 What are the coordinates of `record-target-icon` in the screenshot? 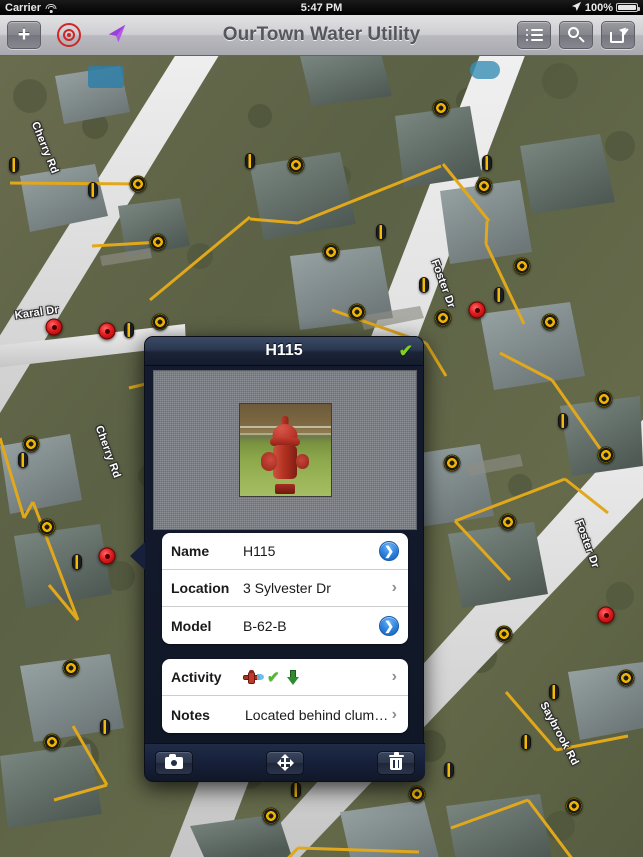 It's located at (69, 35).